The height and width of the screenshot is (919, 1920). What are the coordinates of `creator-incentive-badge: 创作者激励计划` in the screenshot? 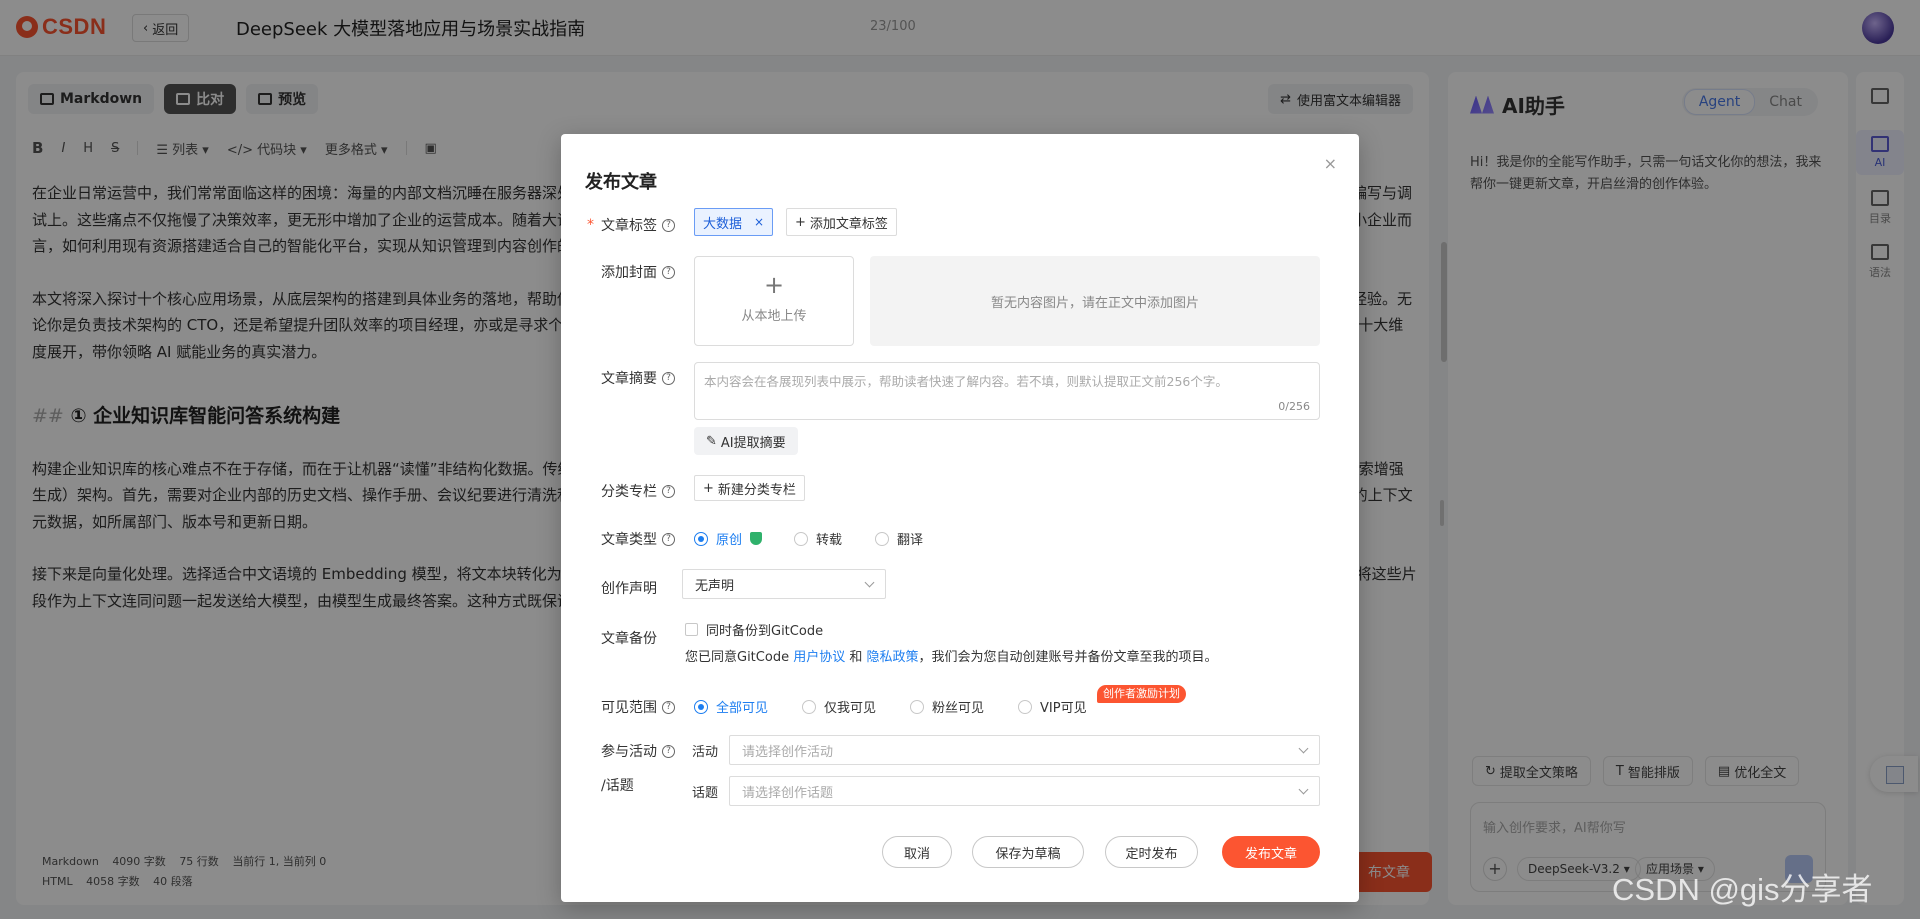 It's located at (1141, 694).